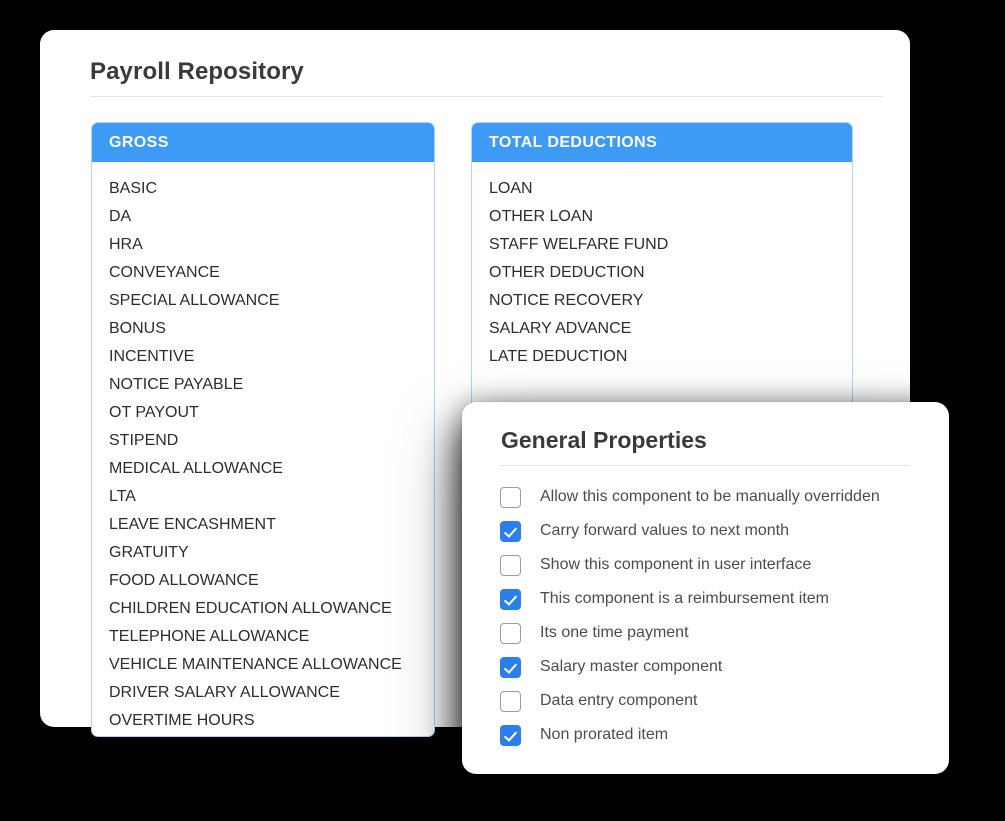  What do you see at coordinates (662, 329) in the screenshot?
I see `deductions-list-item: SALARY ADVANCE` at bounding box center [662, 329].